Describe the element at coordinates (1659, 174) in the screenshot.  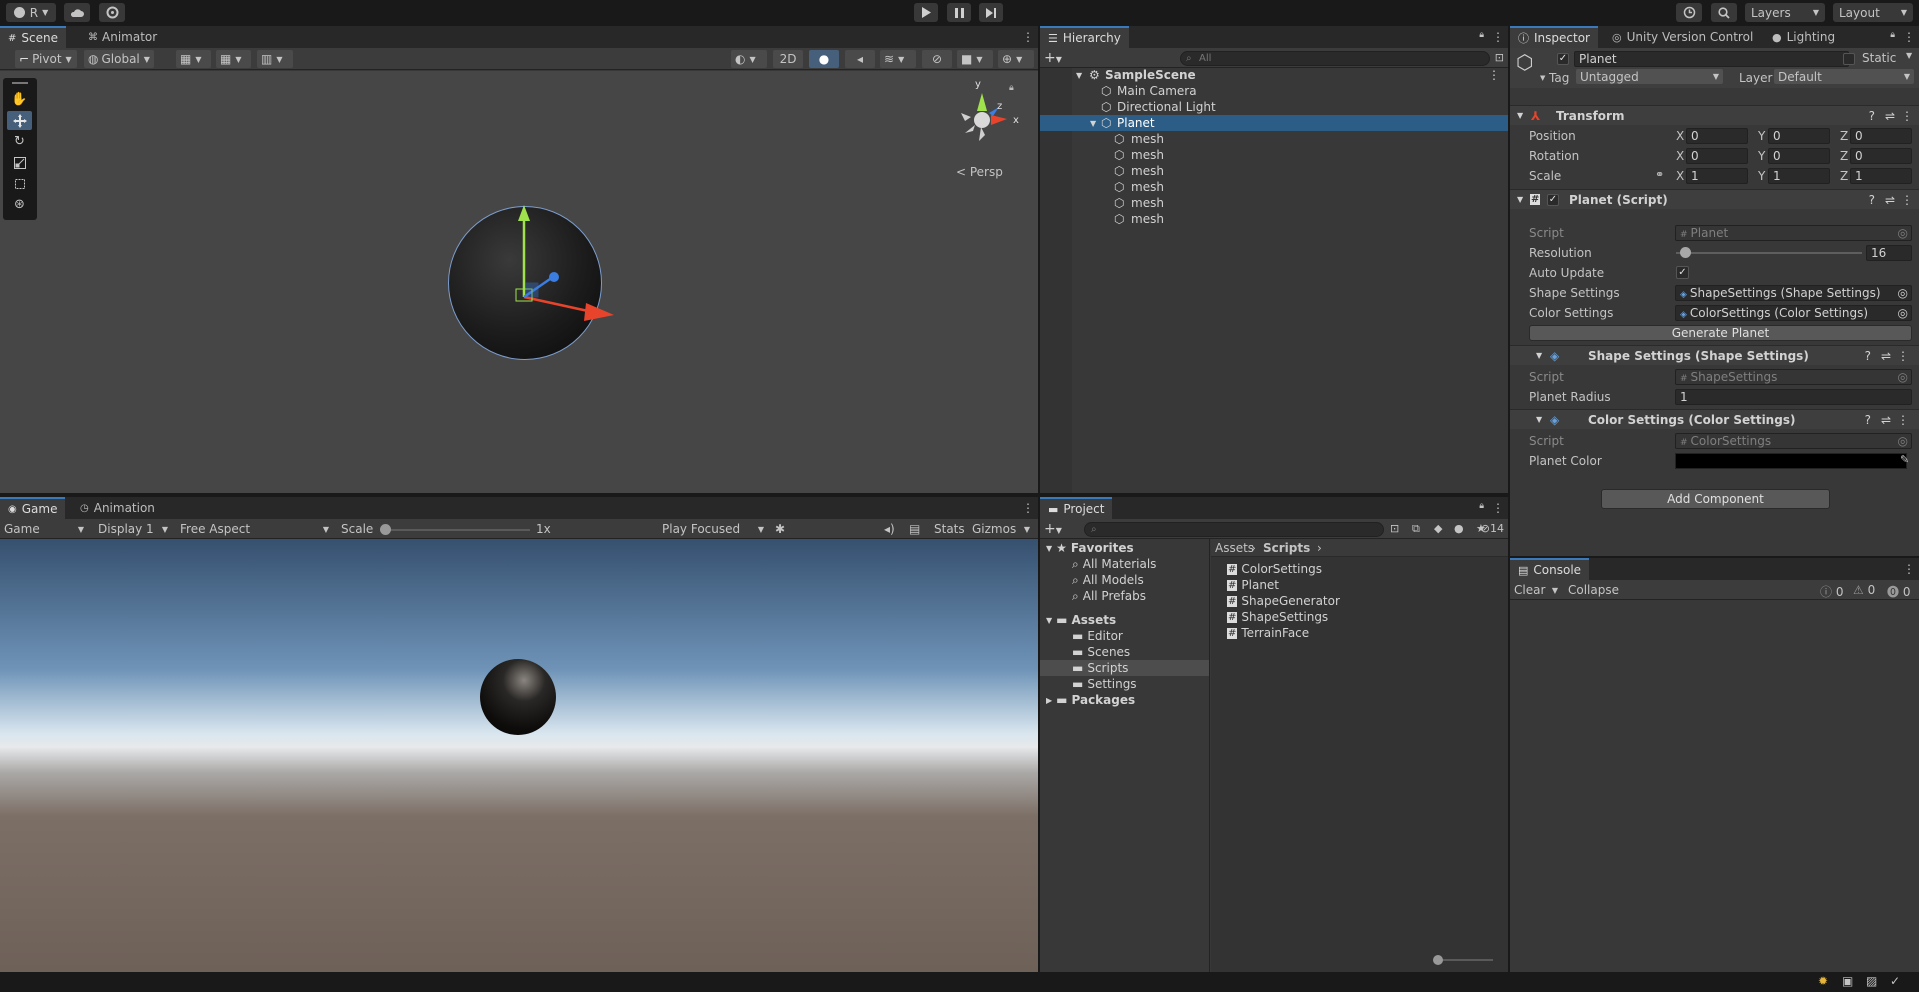
I see `link-icon: ⚭` at that location.